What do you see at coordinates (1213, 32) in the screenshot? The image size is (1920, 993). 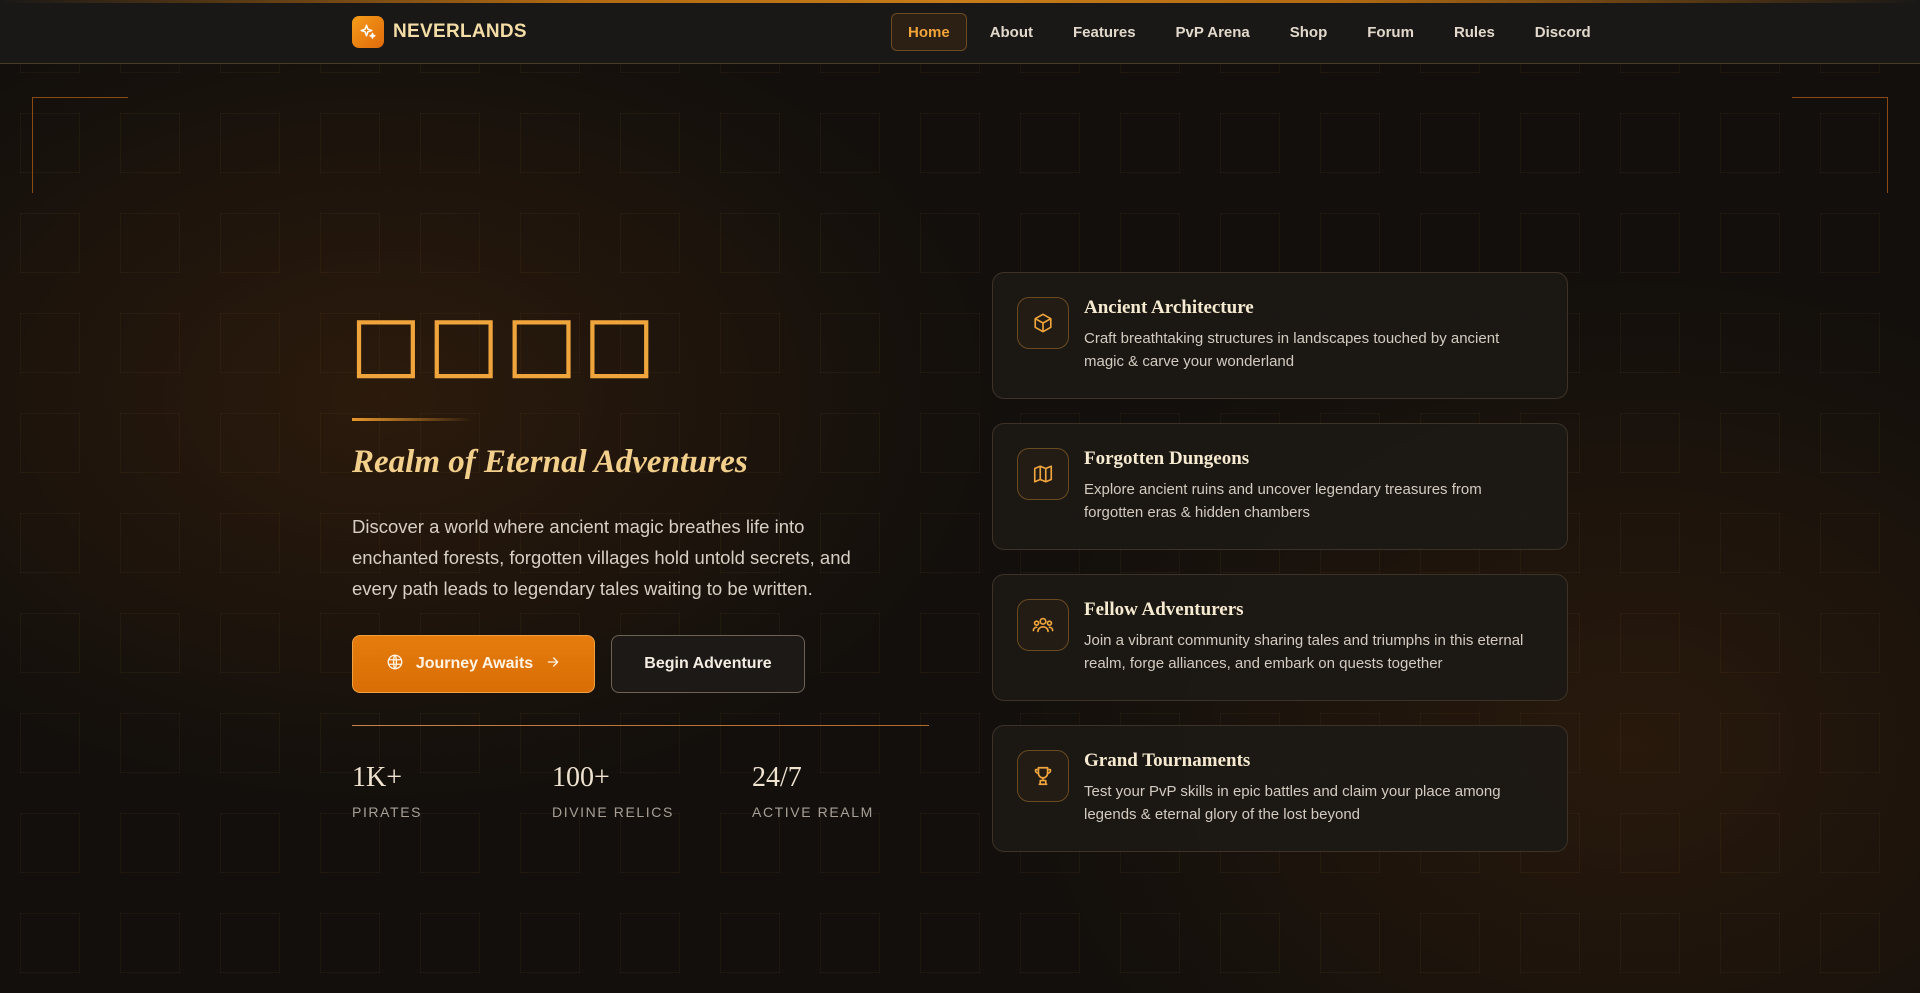 I see `nav-pvp-arena: PvP Arena` at bounding box center [1213, 32].